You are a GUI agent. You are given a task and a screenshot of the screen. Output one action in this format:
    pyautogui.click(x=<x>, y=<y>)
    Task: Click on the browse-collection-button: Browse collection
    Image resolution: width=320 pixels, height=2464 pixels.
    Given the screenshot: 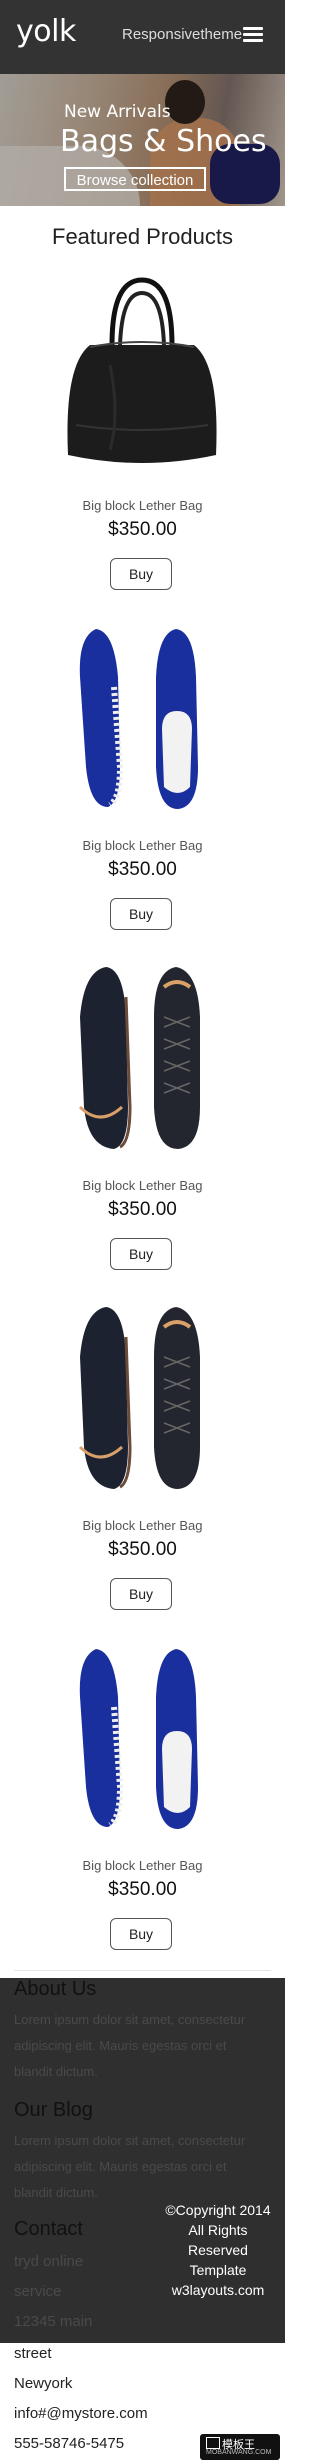 What is the action you would take?
    pyautogui.click(x=135, y=179)
    